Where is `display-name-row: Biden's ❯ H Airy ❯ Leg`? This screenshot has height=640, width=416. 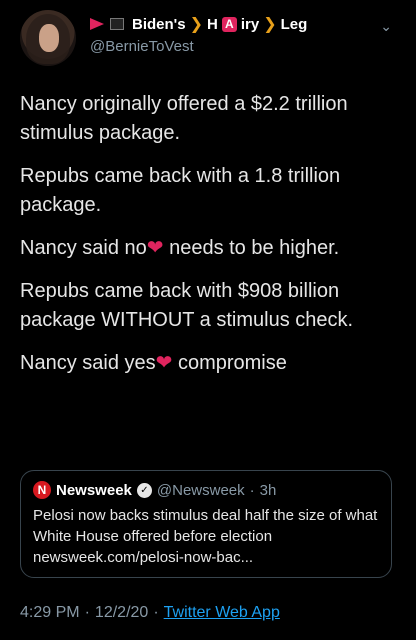
display-name-row: Biden's ❯ H Airy ❯ Leg is located at coordinates (198, 24).